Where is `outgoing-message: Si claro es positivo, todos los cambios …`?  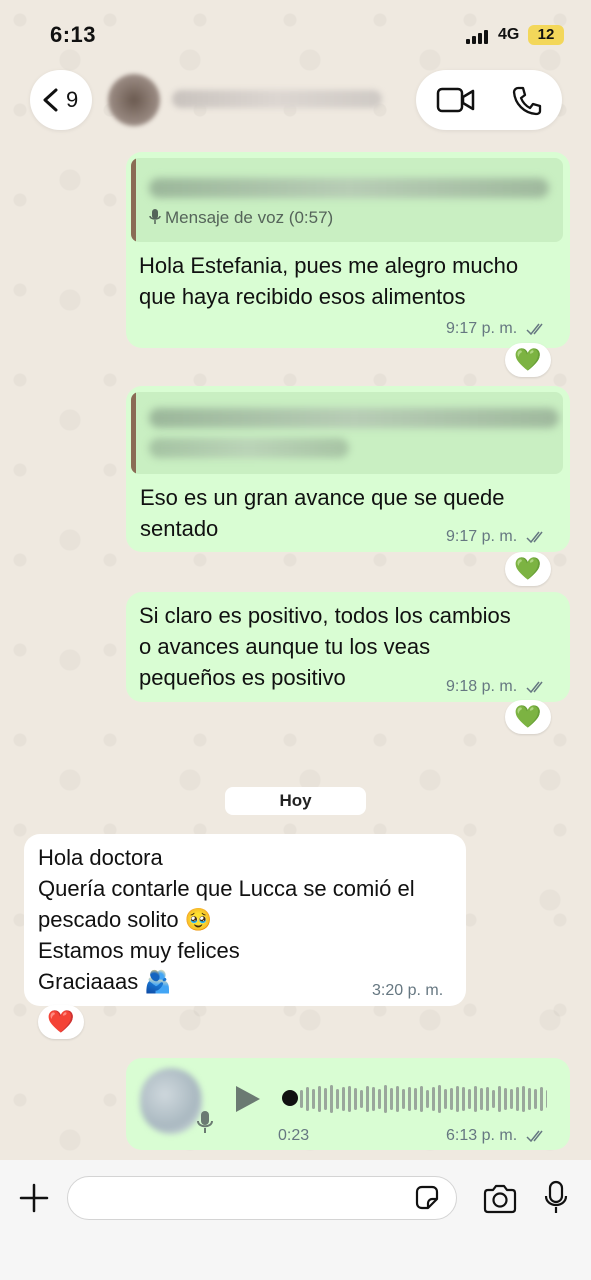
outgoing-message: Si claro es positivo, todos los cambios … is located at coordinates (348, 647).